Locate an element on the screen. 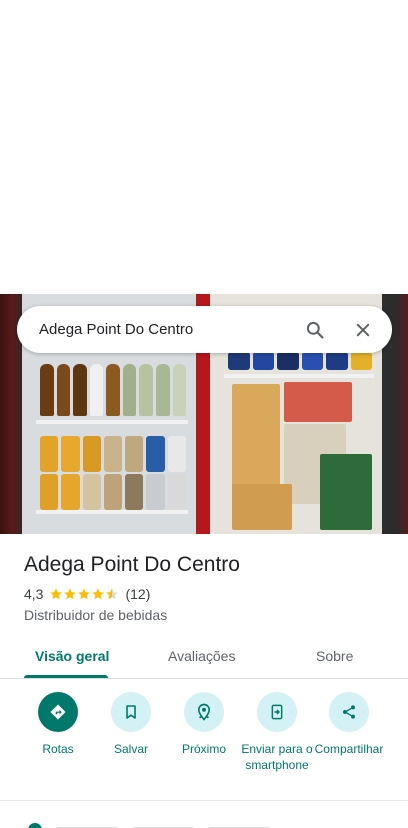 The height and width of the screenshot is (828, 408). place-category: Distribuidor de bebidas is located at coordinates (96, 615).